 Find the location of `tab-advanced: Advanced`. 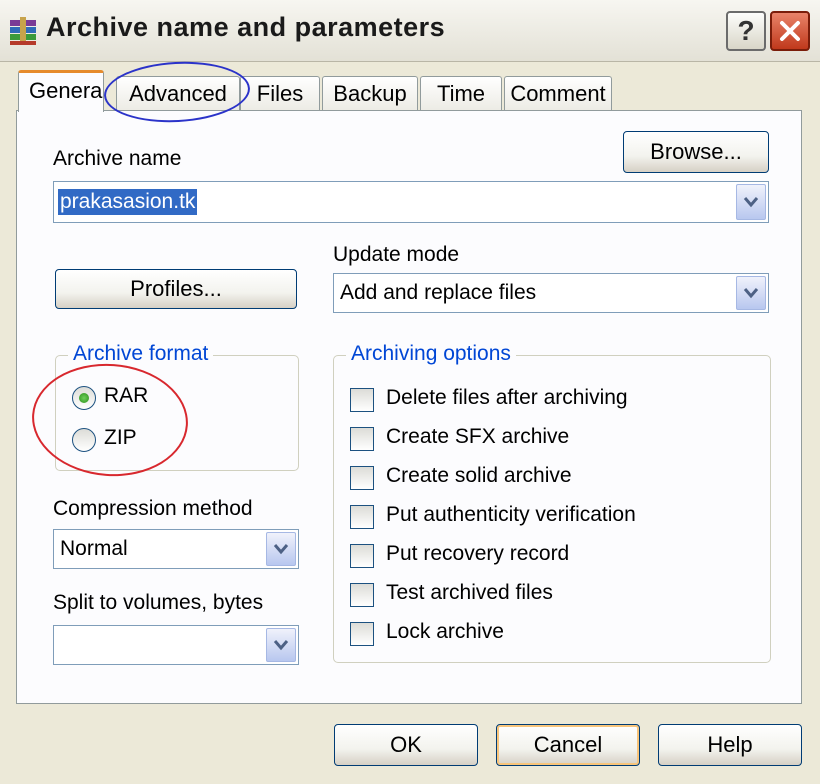

tab-advanced: Advanced is located at coordinates (178, 93).